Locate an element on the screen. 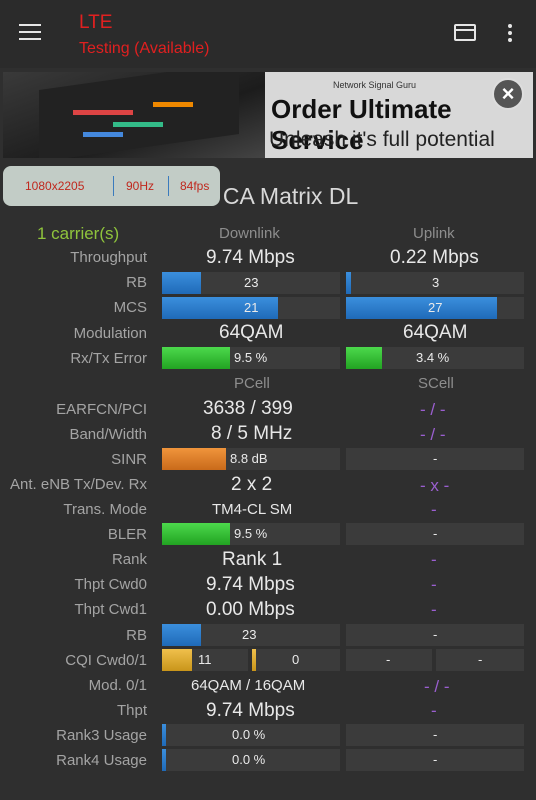 This screenshot has width=536, height=800. label-rb2: RB is located at coordinates (136, 635).